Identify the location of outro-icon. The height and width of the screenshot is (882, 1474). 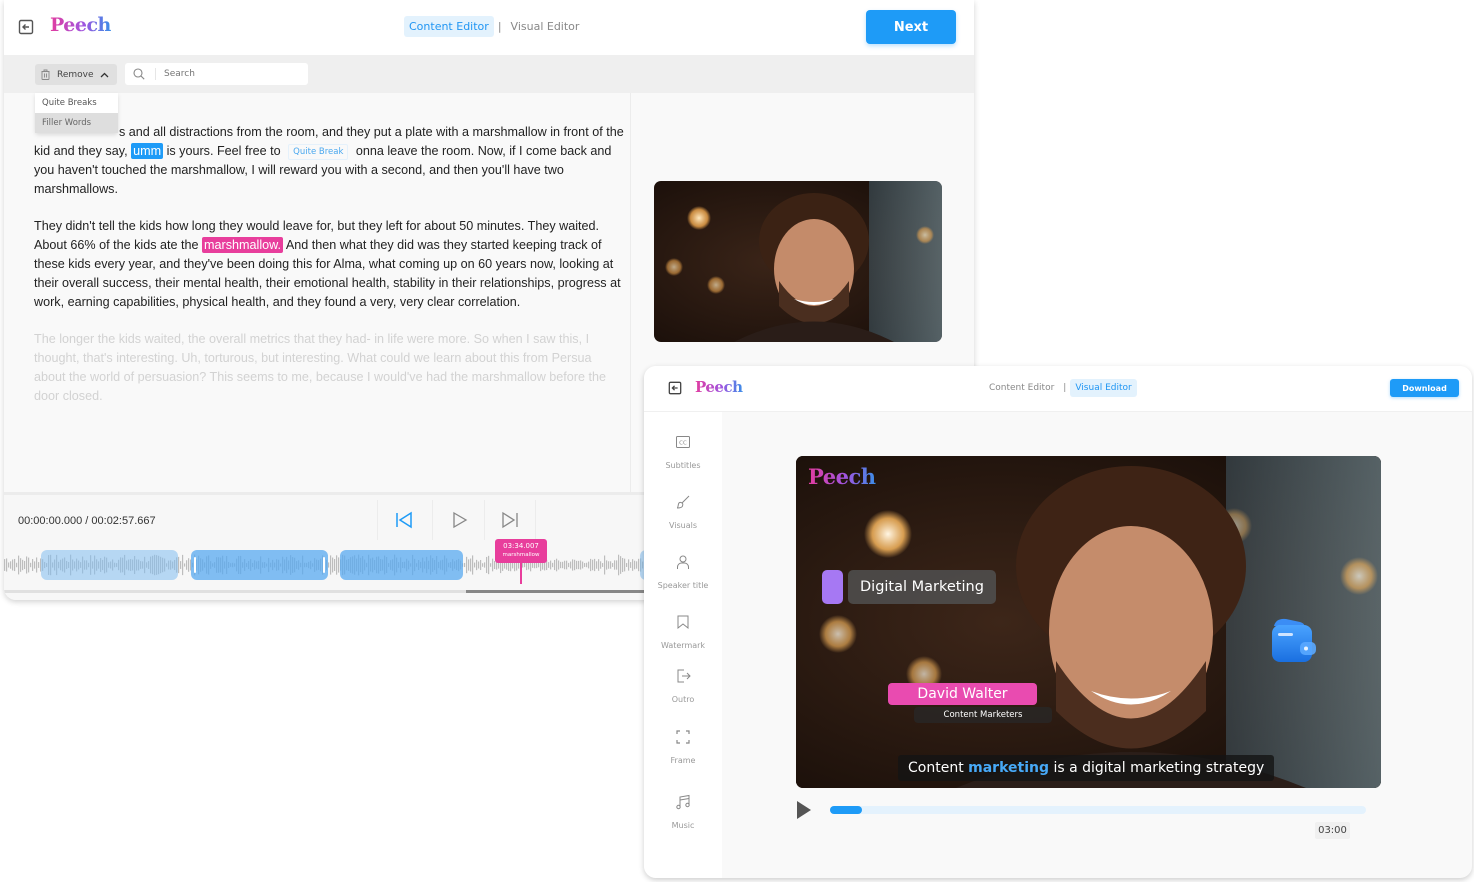
(684, 676).